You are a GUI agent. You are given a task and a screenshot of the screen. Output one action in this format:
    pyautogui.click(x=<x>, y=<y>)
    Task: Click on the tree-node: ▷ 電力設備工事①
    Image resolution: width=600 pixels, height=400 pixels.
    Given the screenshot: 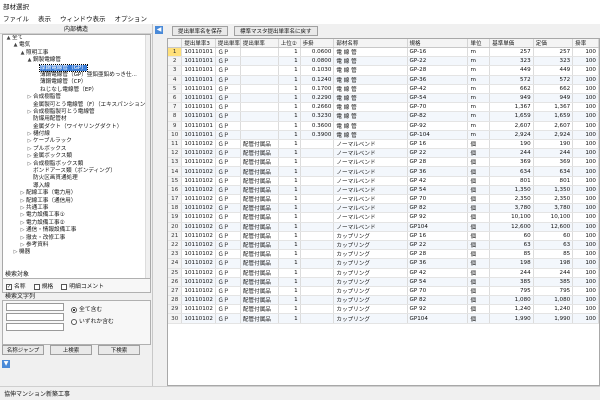 What is the action you would take?
    pyautogui.click(x=76, y=215)
    